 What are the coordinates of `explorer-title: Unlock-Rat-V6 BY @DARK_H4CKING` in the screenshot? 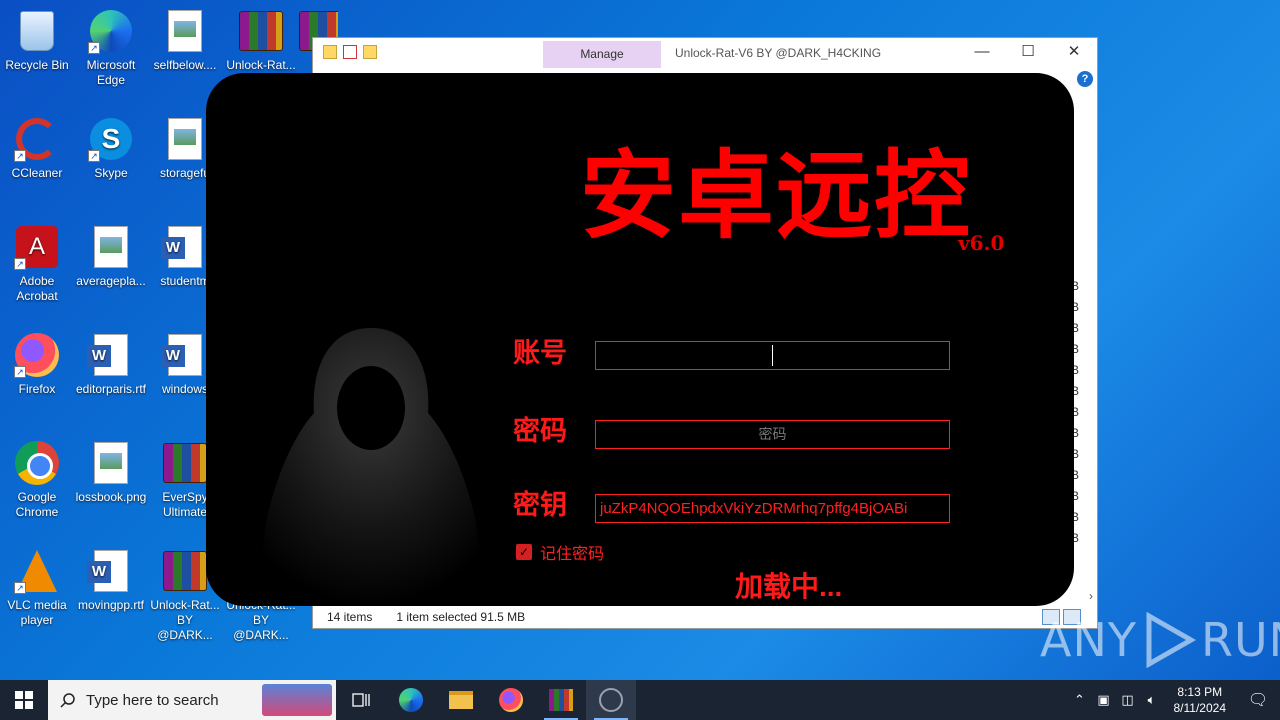 It's located at (778, 53).